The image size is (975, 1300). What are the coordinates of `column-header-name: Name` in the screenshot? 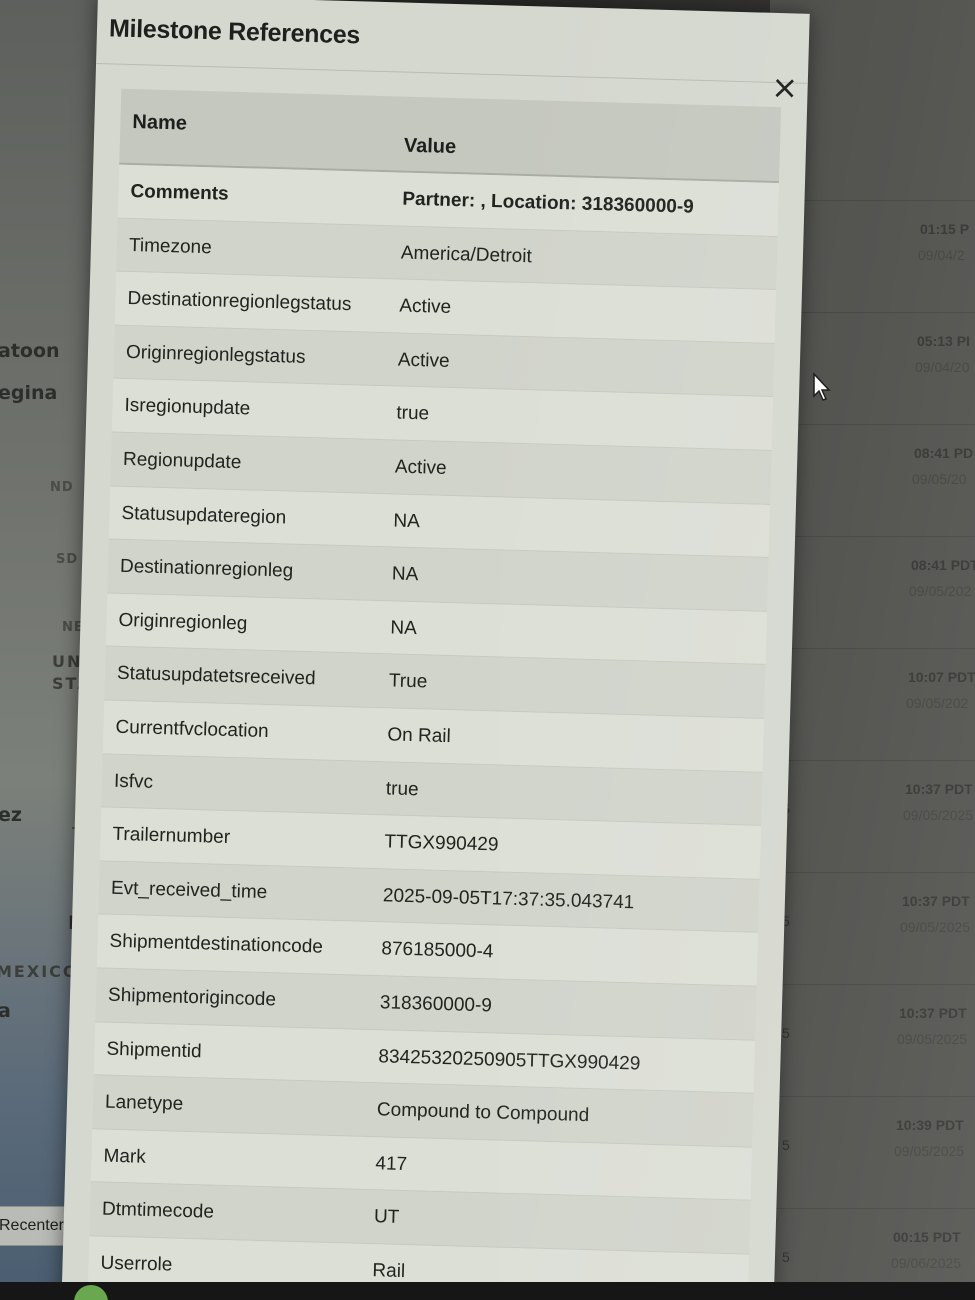 It's located at (159, 123).